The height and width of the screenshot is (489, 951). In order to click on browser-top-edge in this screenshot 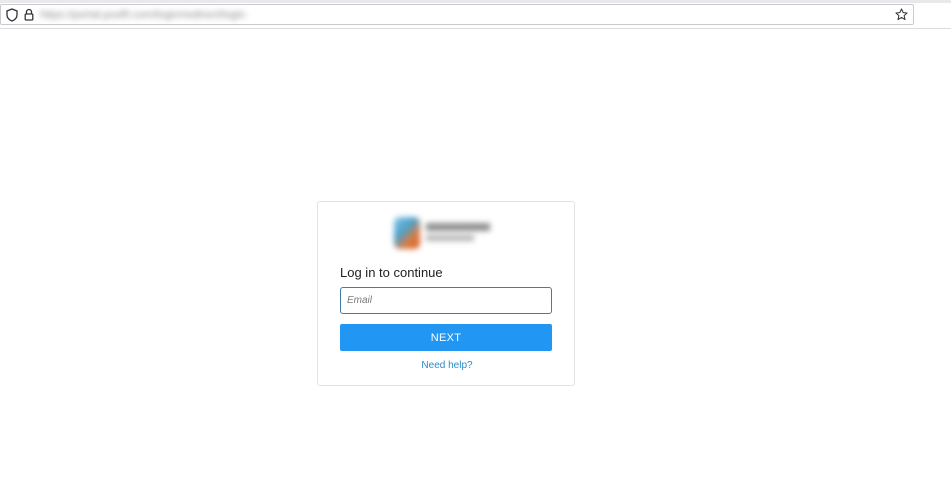, I will do `click(475, 1)`.